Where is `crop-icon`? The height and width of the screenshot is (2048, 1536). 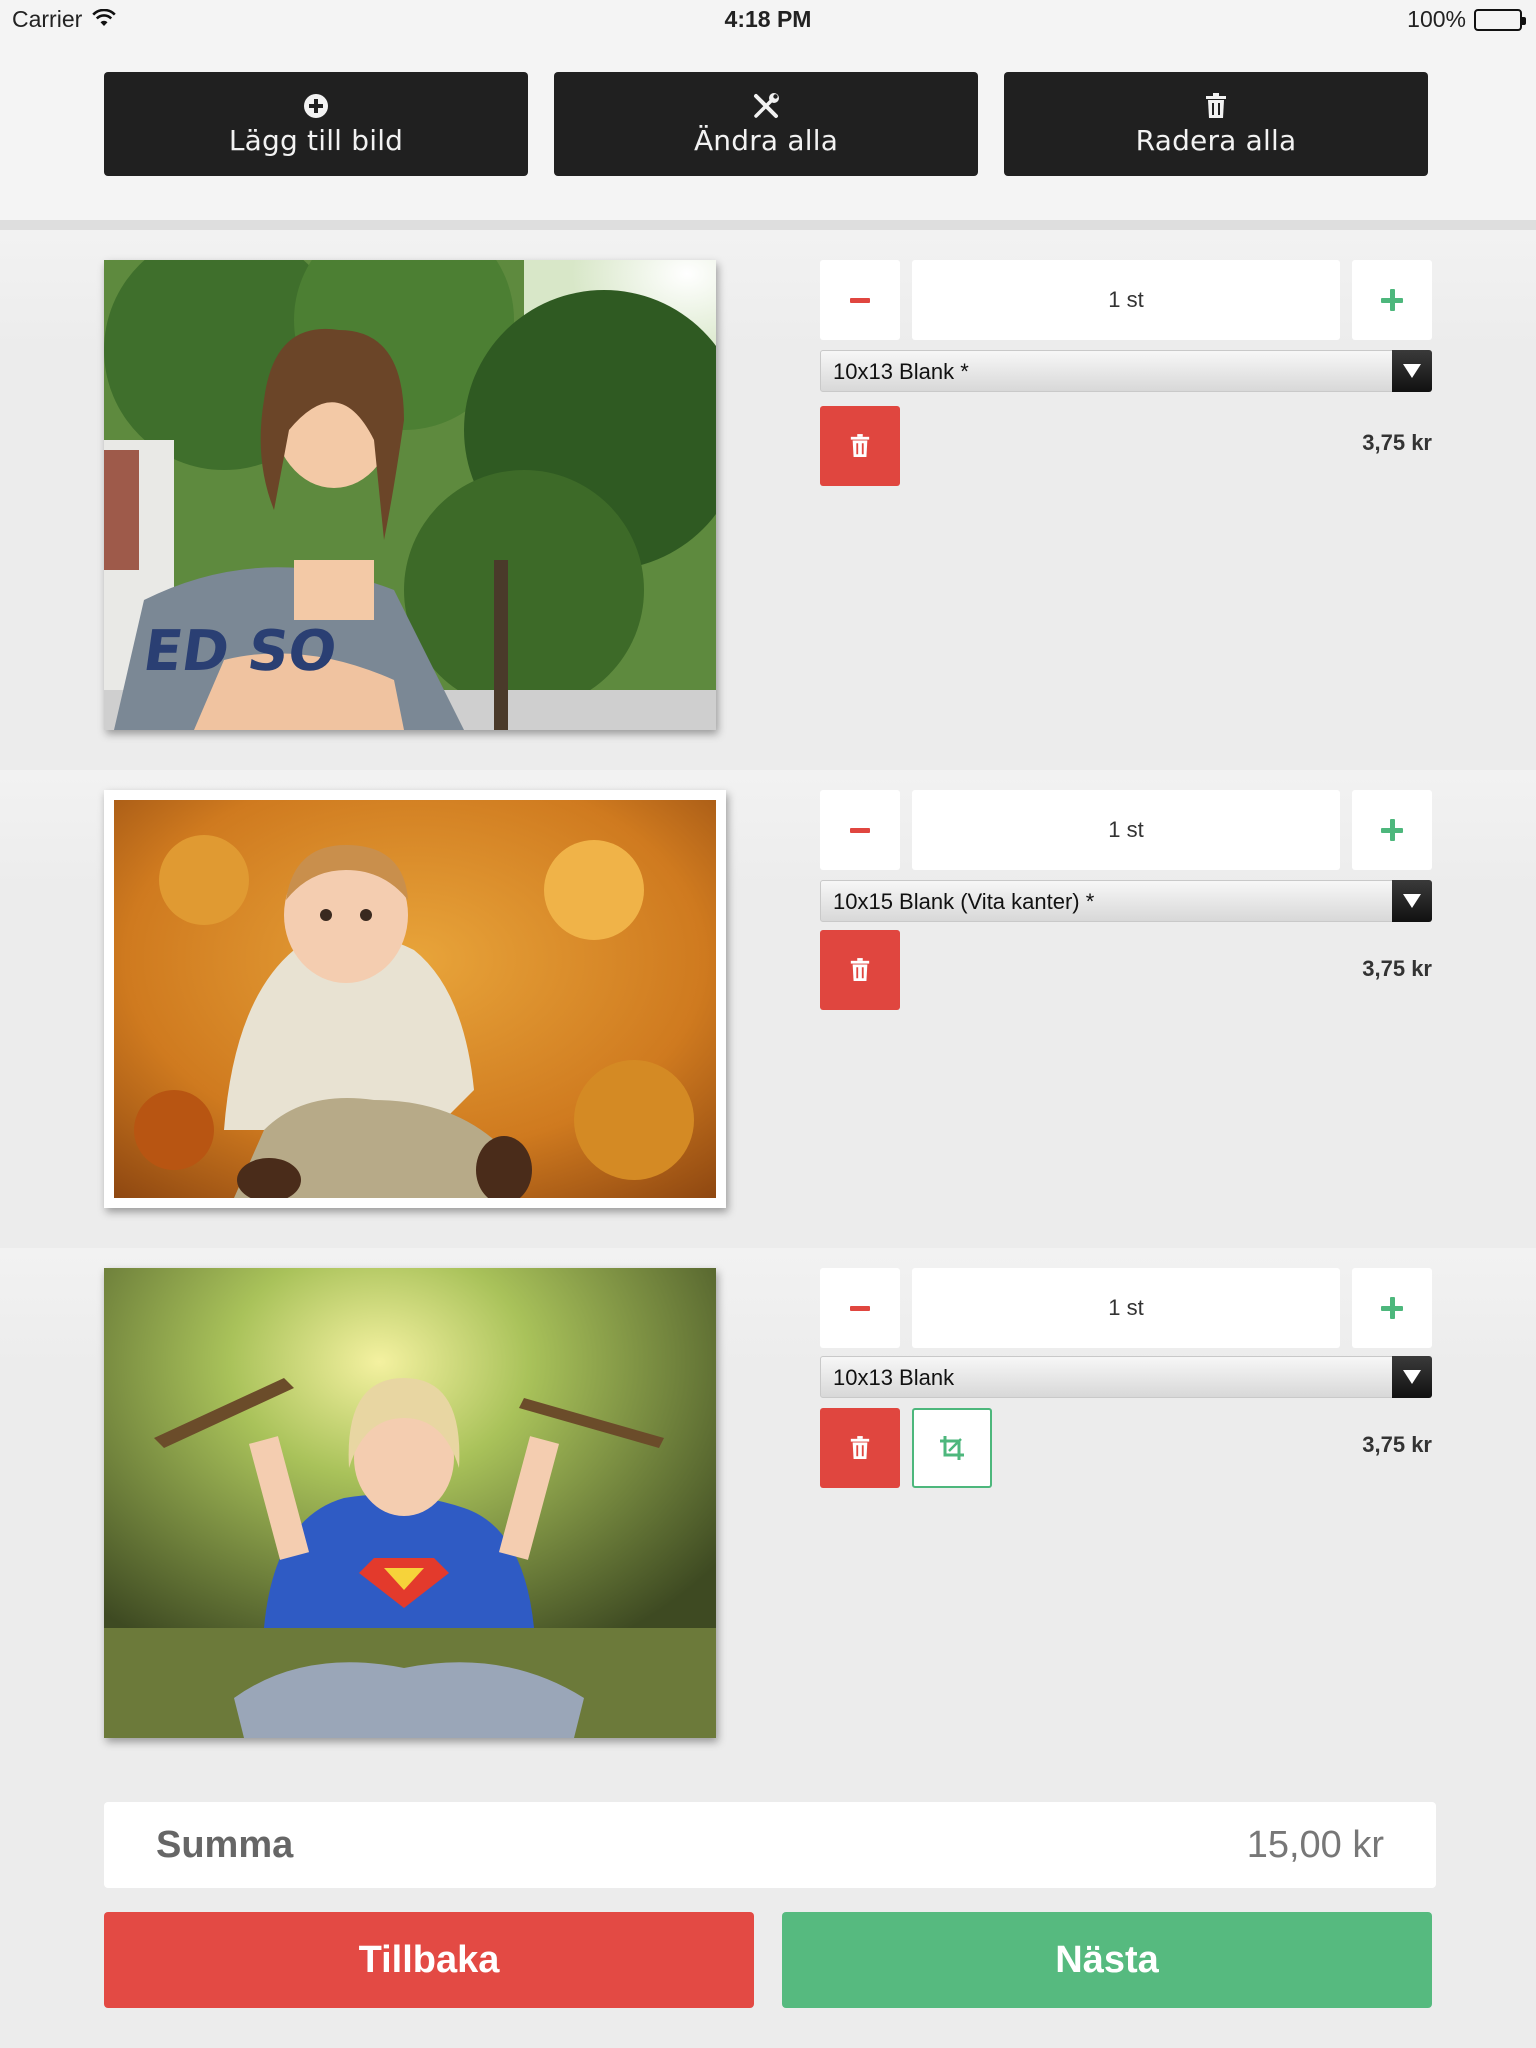 crop-icon is located at coordinates (952, 1448).